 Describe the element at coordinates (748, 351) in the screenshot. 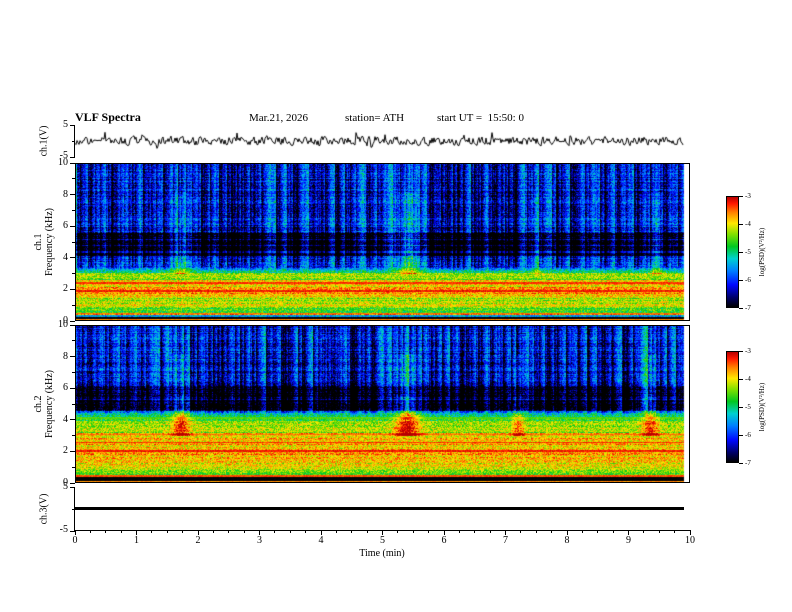

I see `colorbar-tick-label: -3` at that location.